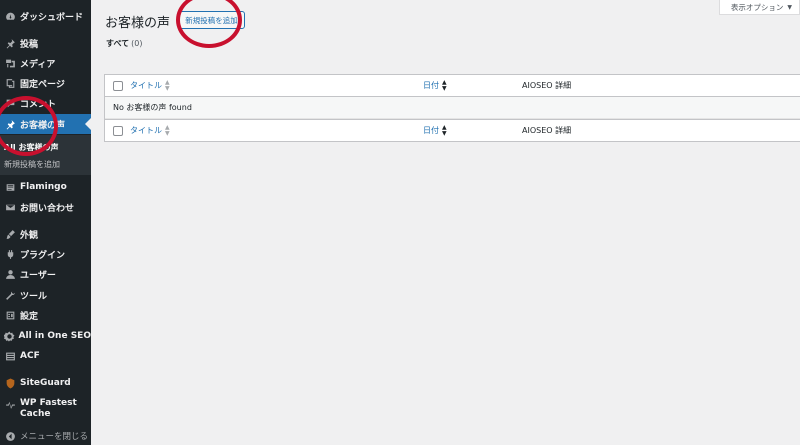 The height and width of the screenshot is (445, 800). Describe the element at coordinates (29, 44) in the screenshot. I see `sidebar-item-label: 投稿` at that location.